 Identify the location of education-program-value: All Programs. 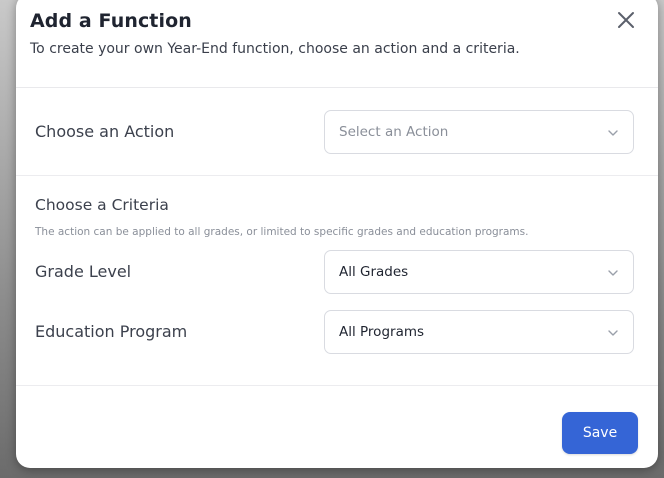
(382, 332).